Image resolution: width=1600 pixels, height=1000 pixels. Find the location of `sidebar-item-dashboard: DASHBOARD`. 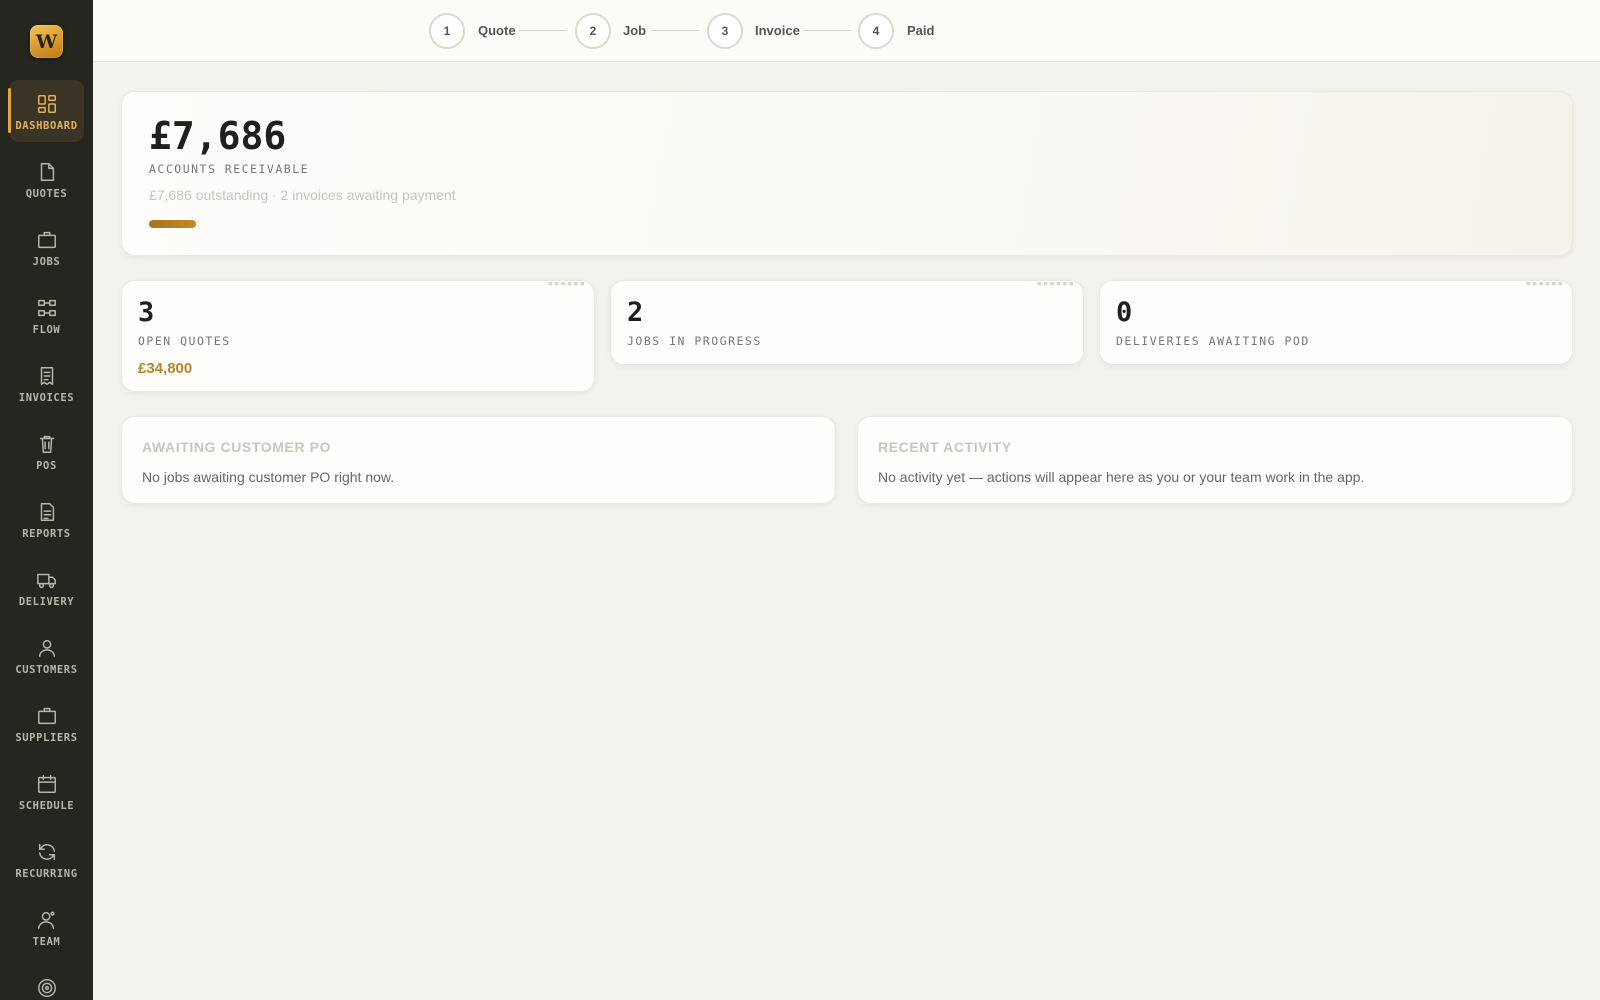

sidebar-item-dashboard: DASHBOARD is located at coordinates (46, 111).